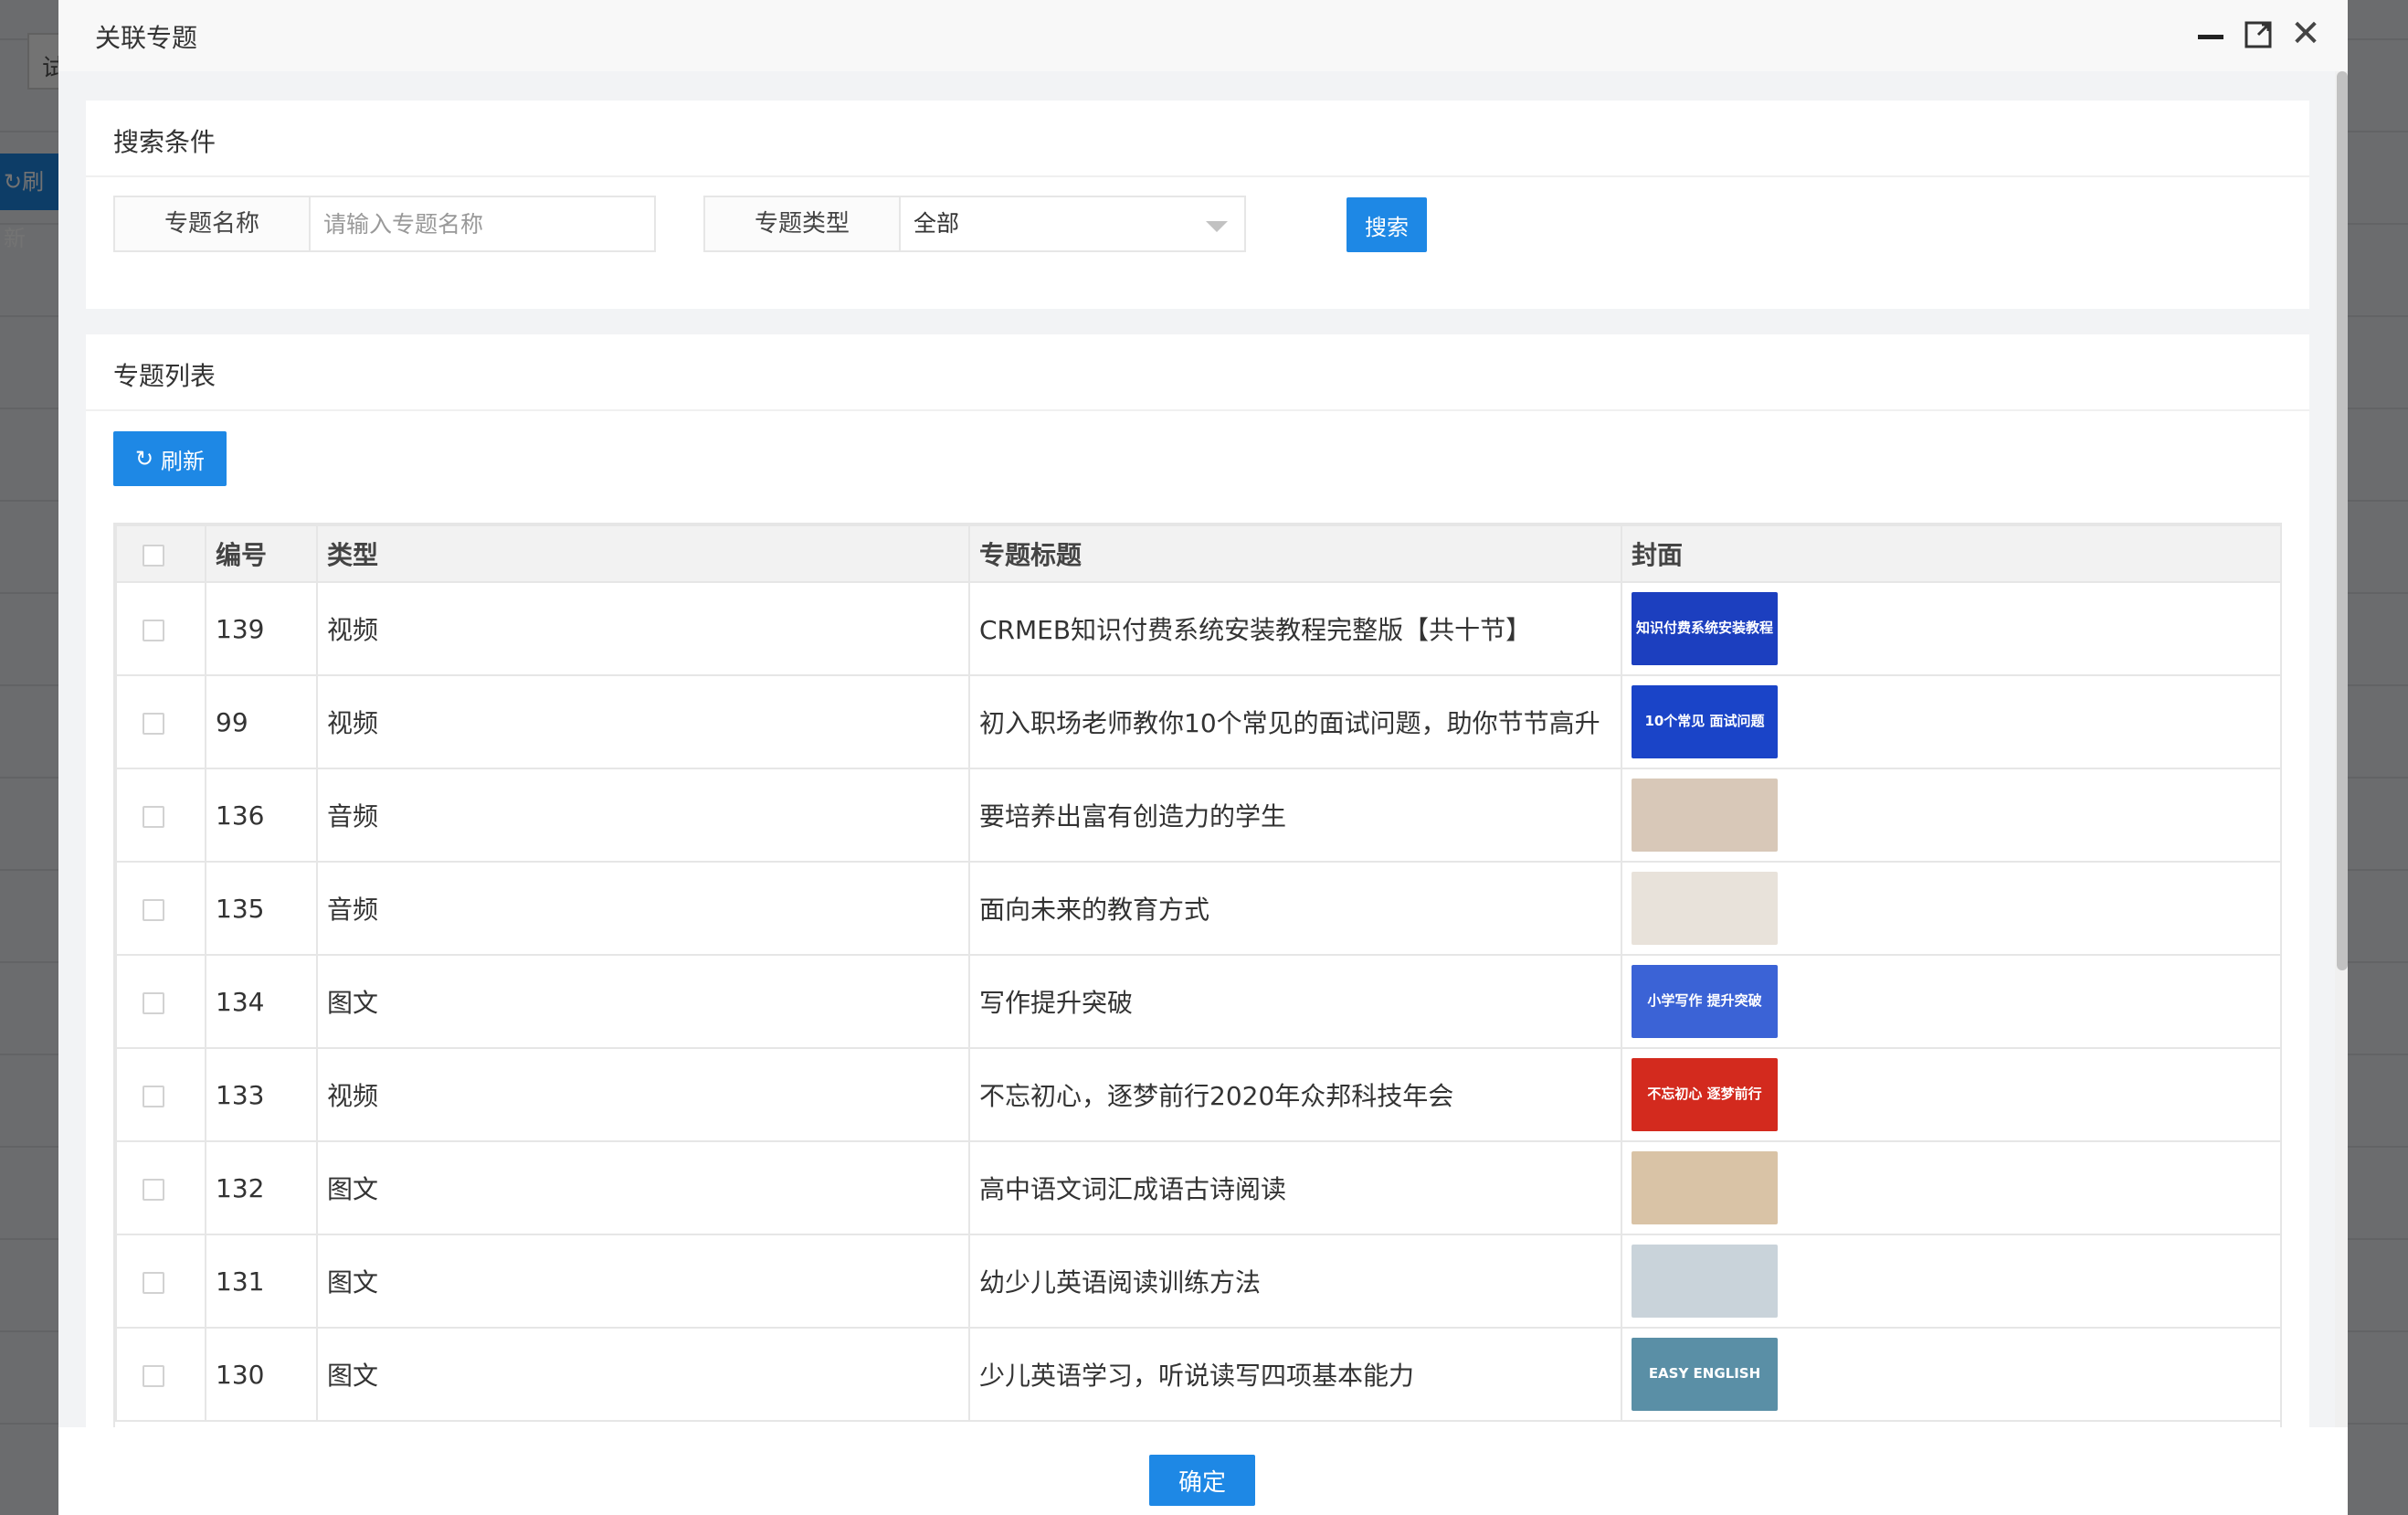  Describe the element at coordinates (1217, 226) in the screenshot. I see `chevron-down-icon` at that location.